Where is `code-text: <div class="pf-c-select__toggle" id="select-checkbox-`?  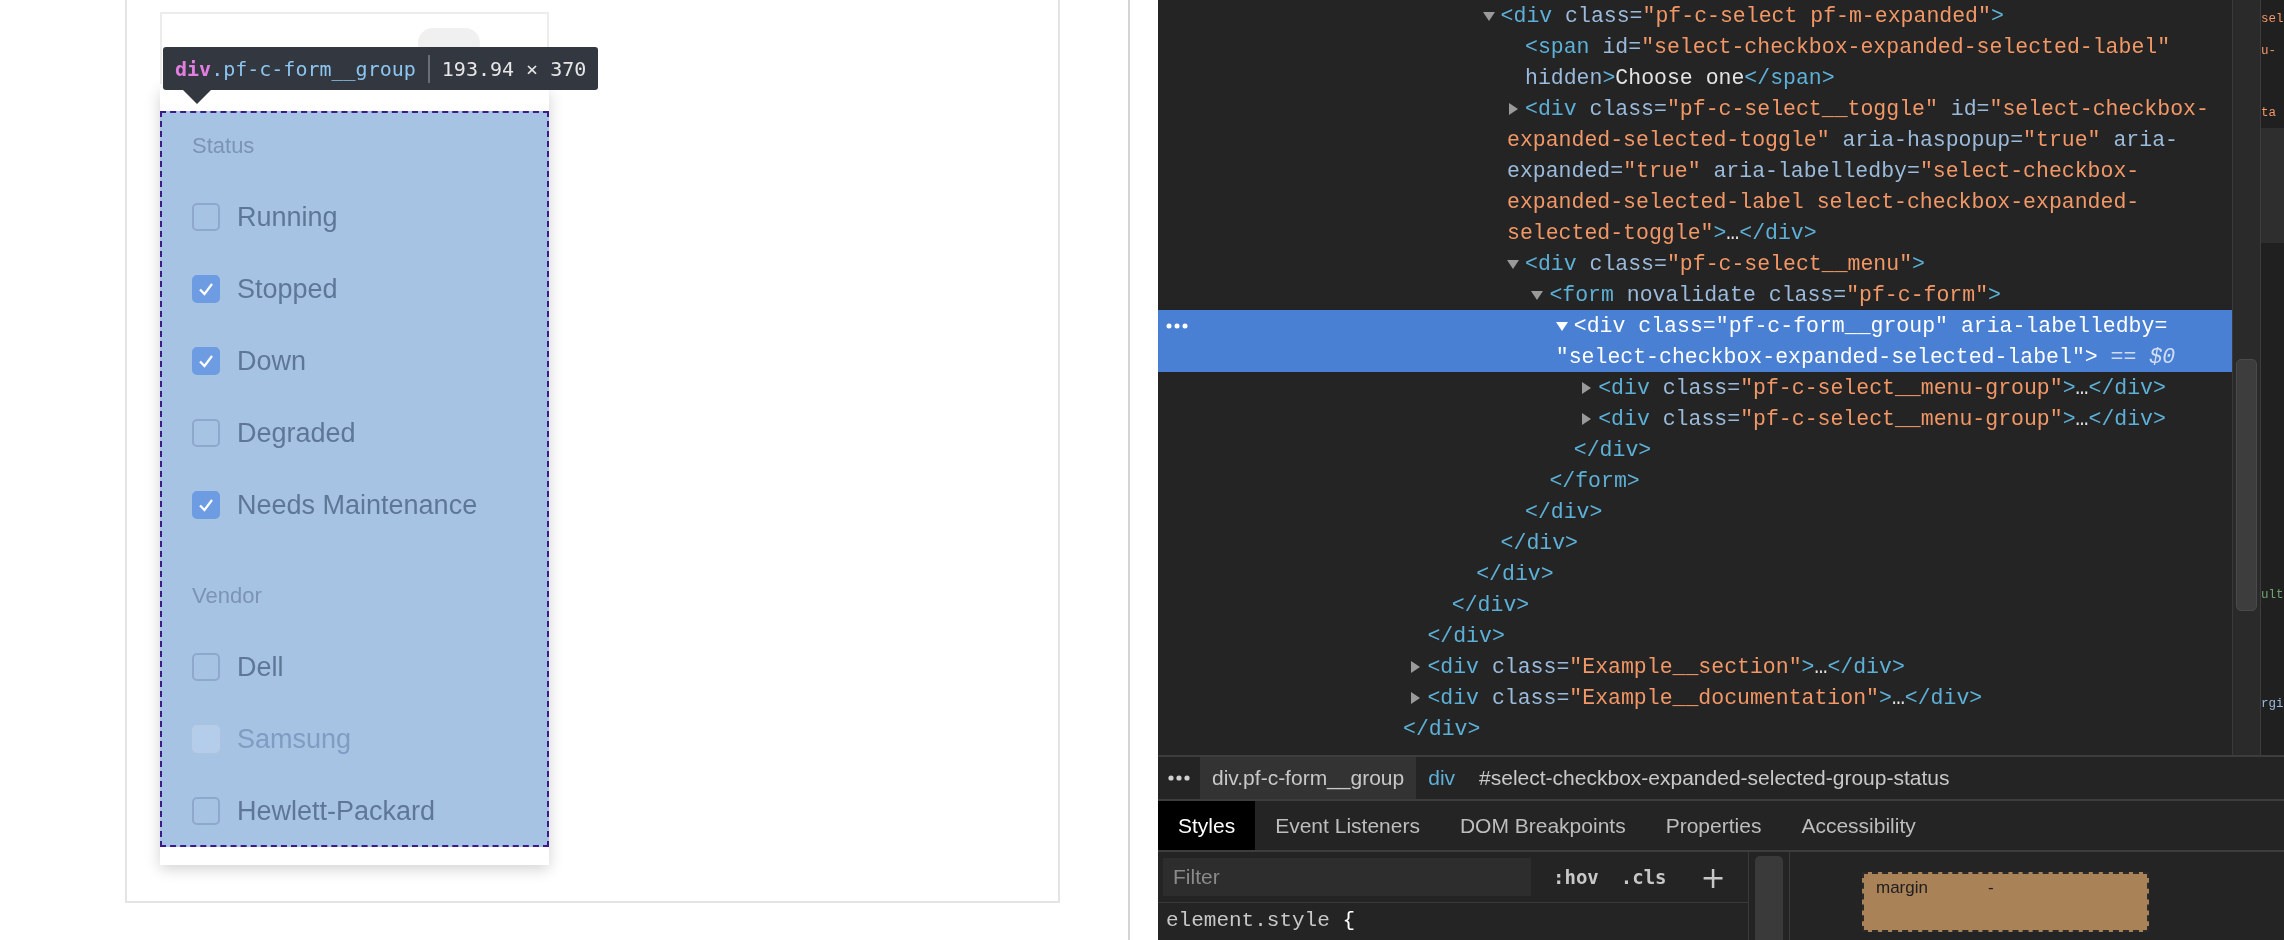 code-text: <div class="pf-c-select__toggle" id="select-checkbox- is located at coordinates (1867, 108).